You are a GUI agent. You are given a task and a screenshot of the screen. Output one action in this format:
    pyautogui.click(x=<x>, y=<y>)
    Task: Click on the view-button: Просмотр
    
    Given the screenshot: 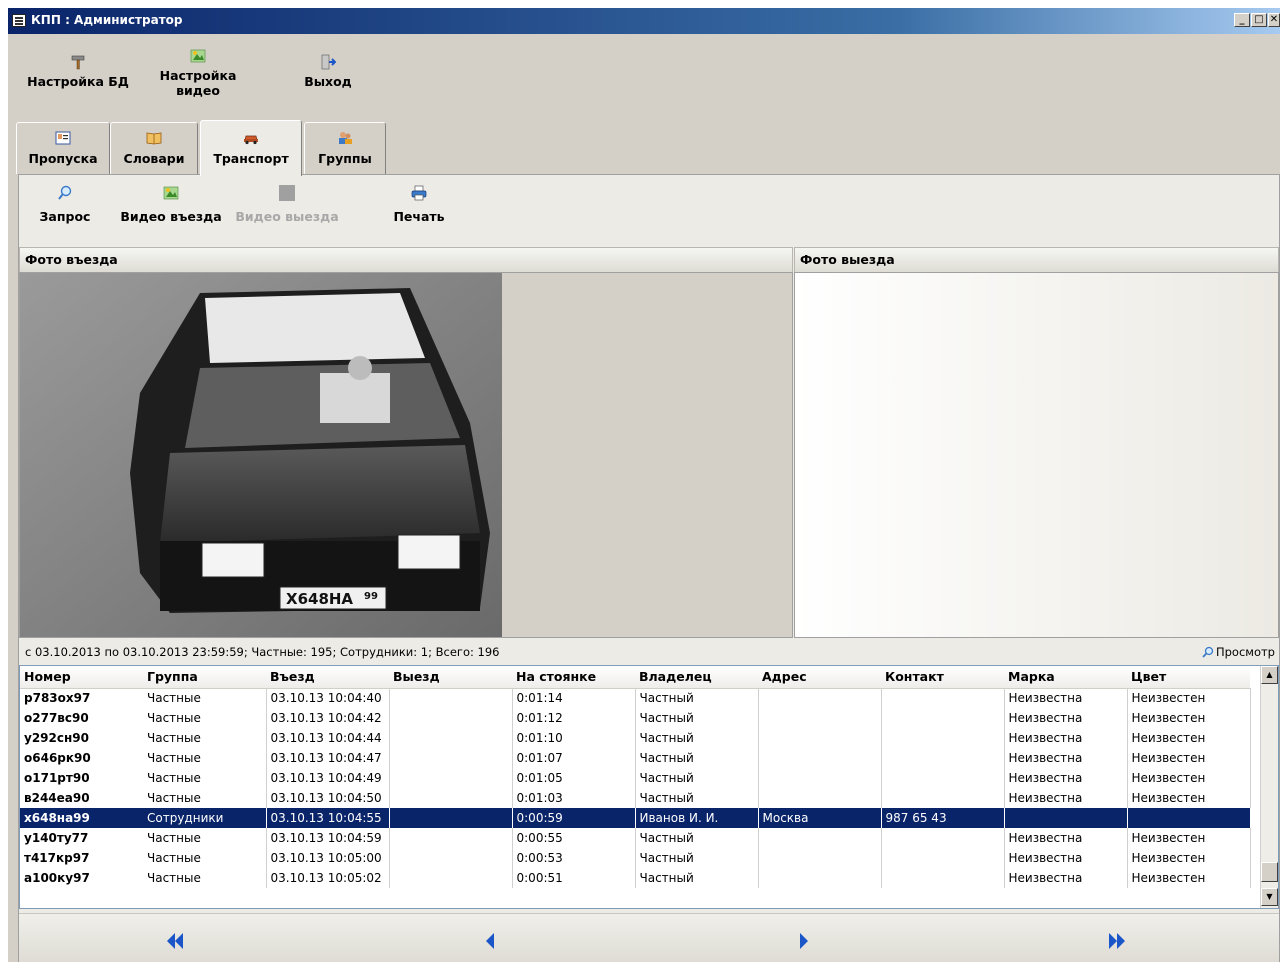 What is the action you would take?
    pyautogui.click(x=1238, y=652)
    